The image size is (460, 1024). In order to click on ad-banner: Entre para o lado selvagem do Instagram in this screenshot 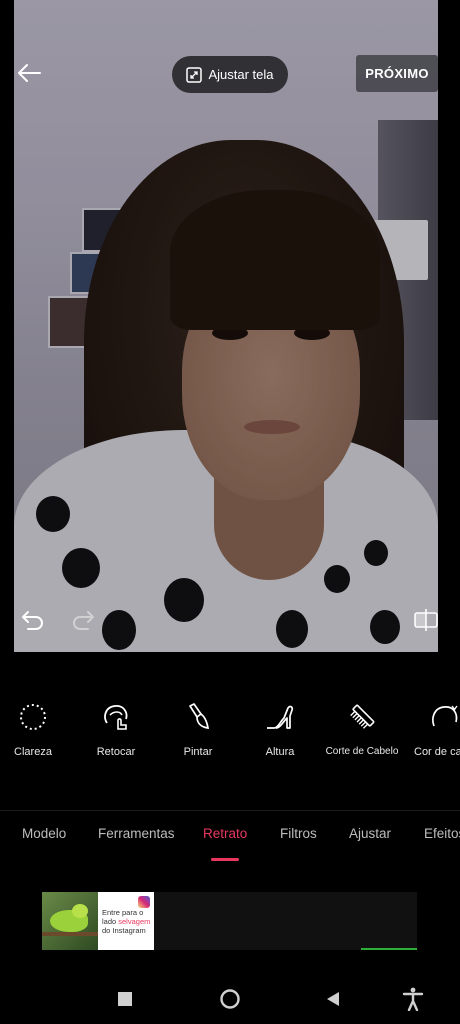, I will do `click(229, 921)`.